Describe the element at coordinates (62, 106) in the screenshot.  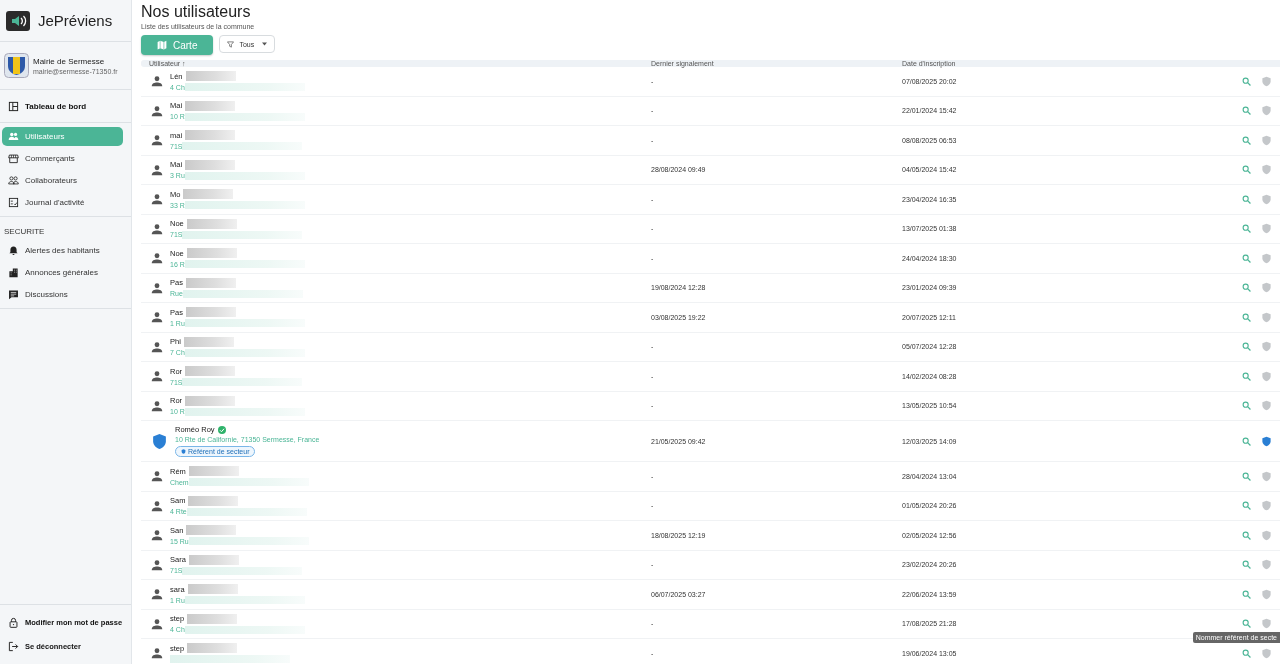
I see `sidebar-item: Tableau de bord` at that location.